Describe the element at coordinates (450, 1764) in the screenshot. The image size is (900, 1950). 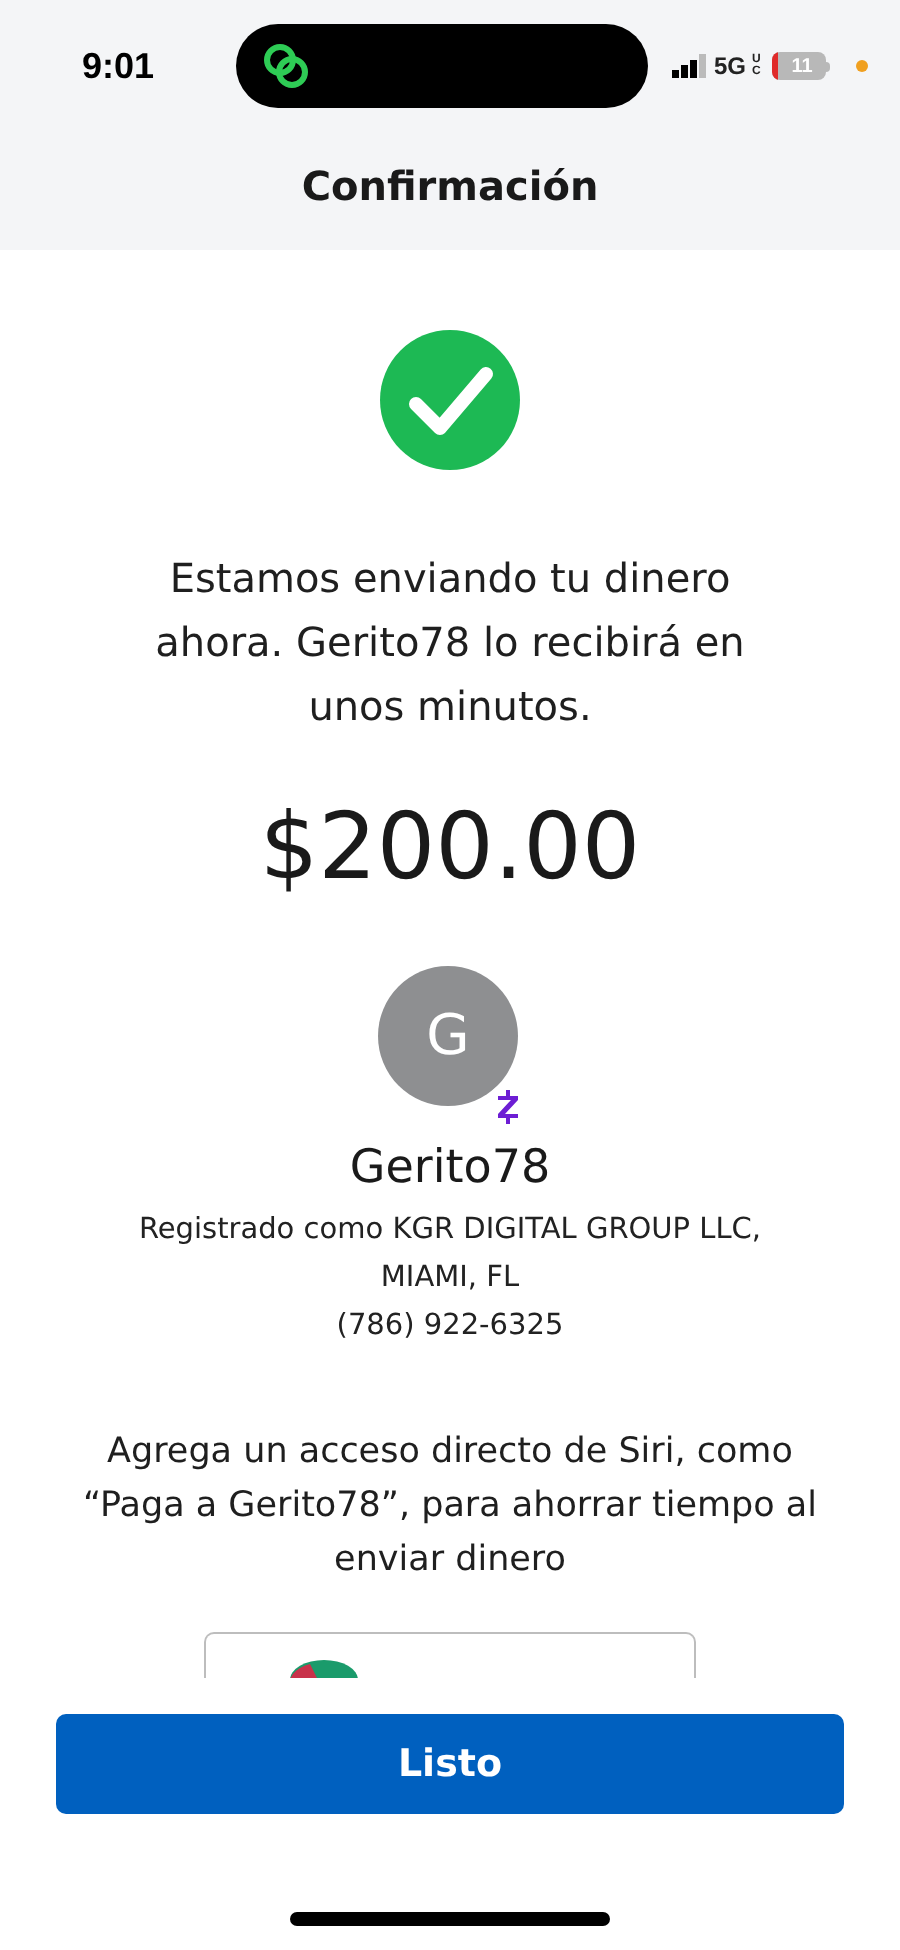
I see `done-button: Listo` at that location.